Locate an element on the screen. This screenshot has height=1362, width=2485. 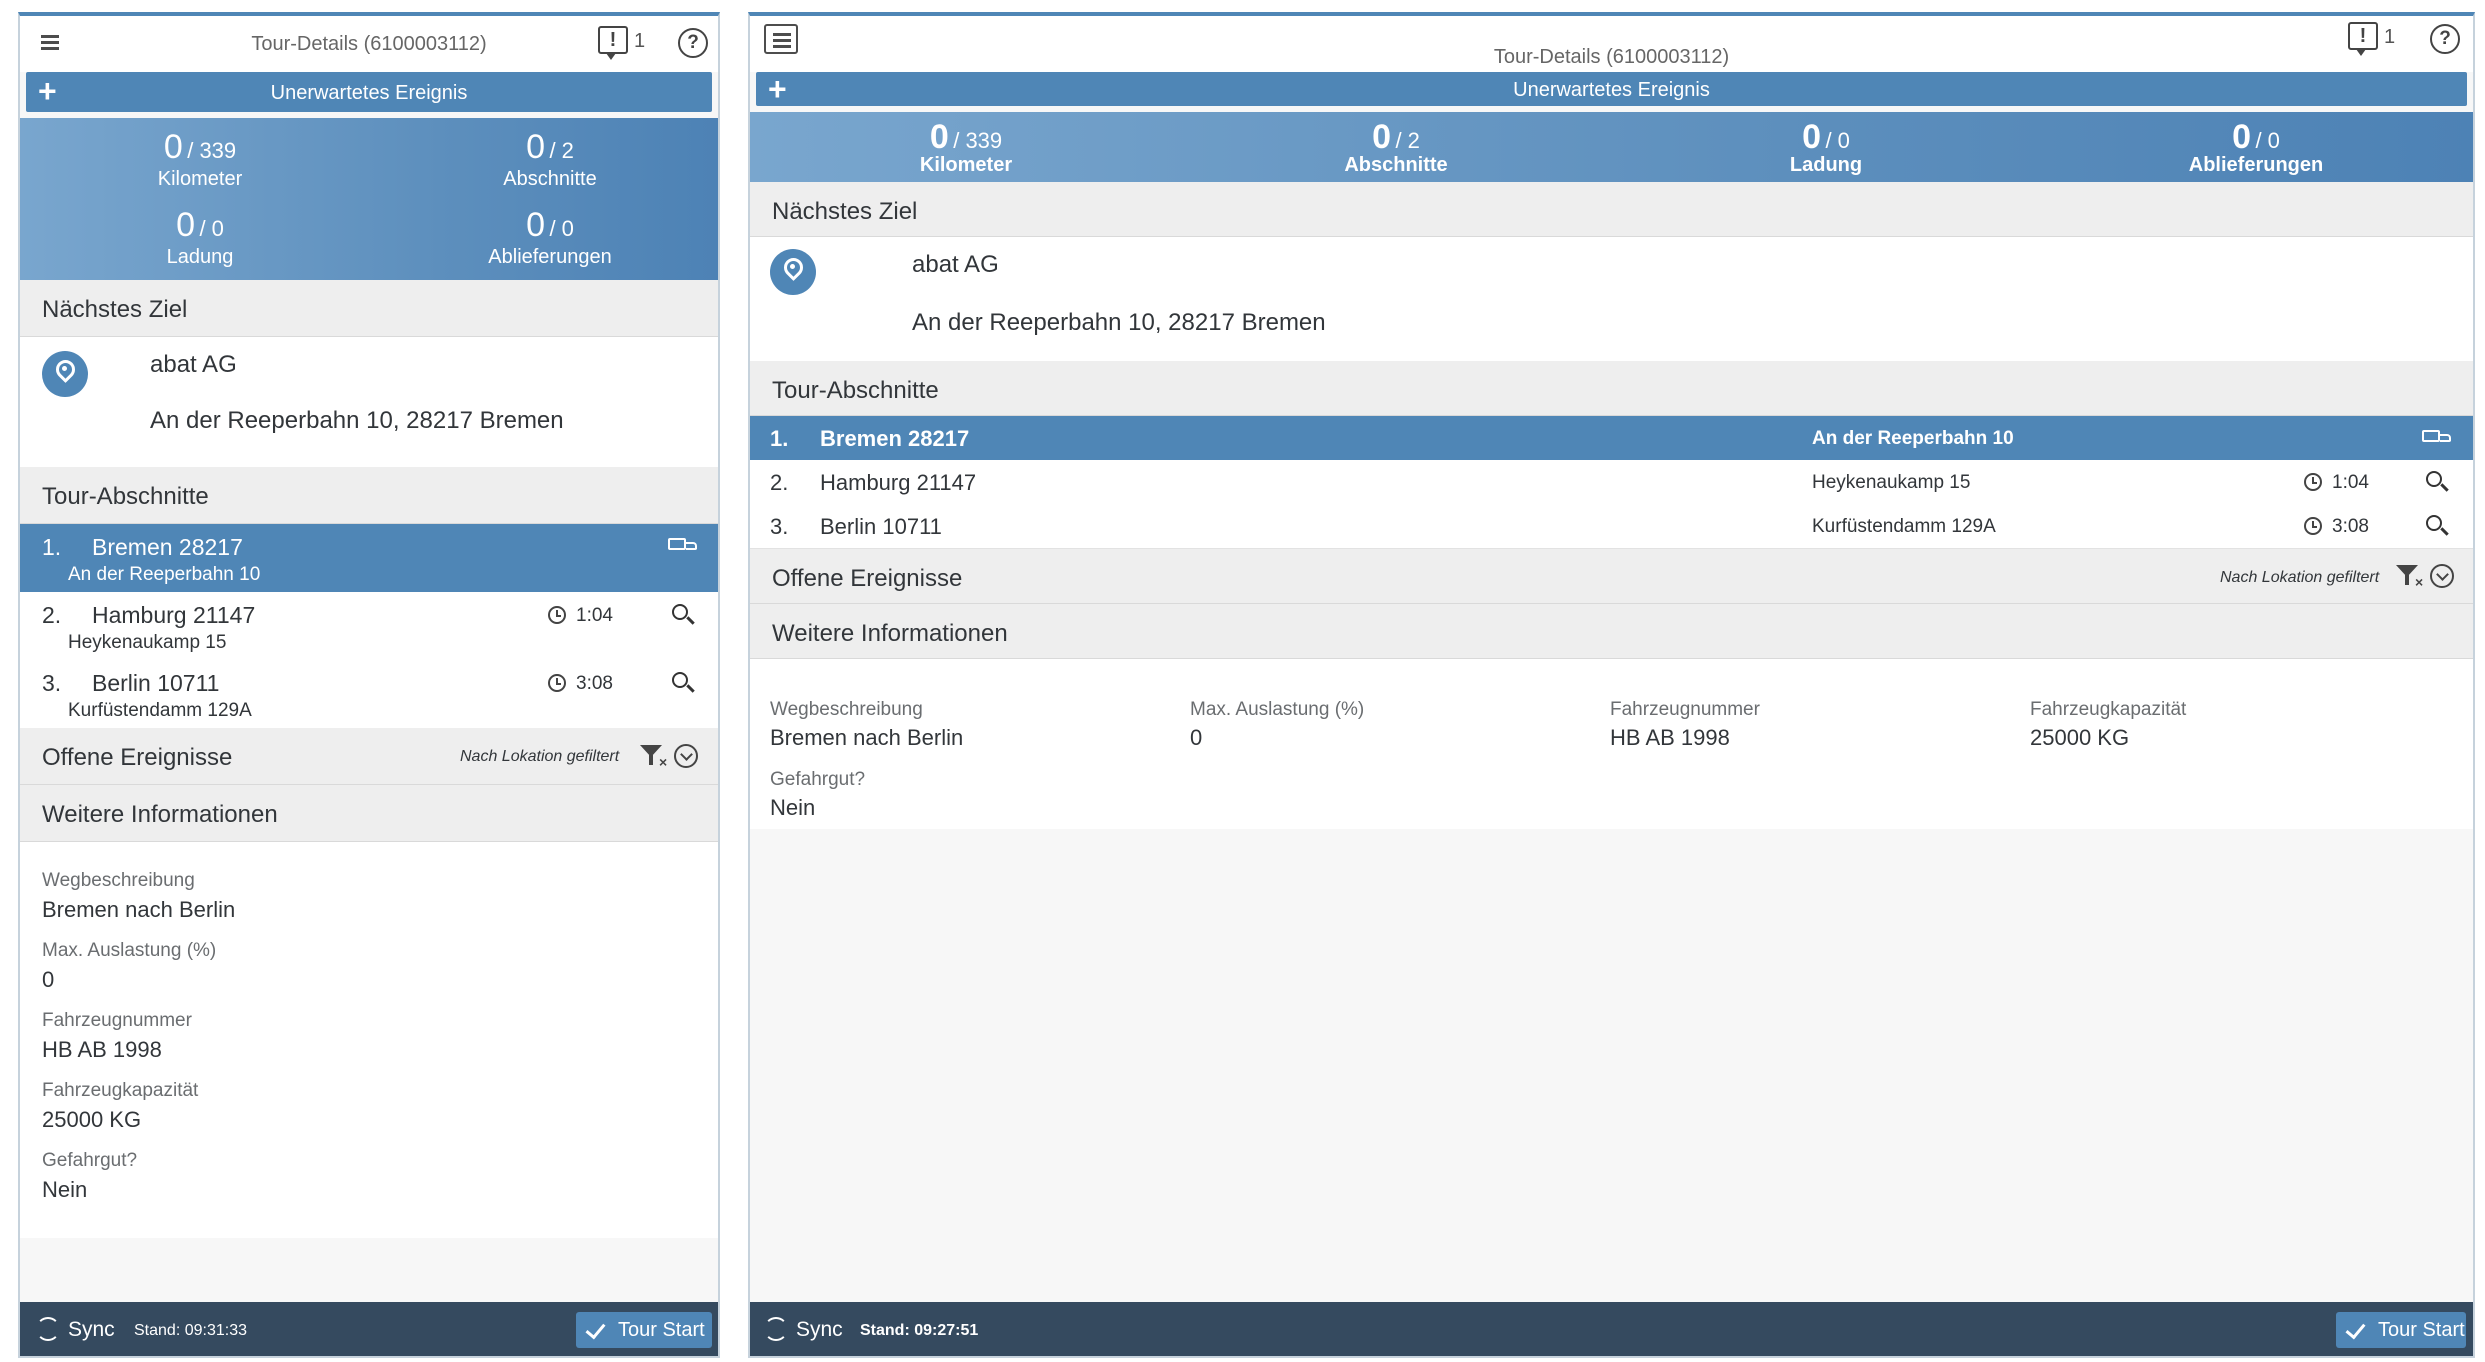
stat-ablieferungen: 0 / 0 Ablieferungen is located at coordinates (2256, 148).